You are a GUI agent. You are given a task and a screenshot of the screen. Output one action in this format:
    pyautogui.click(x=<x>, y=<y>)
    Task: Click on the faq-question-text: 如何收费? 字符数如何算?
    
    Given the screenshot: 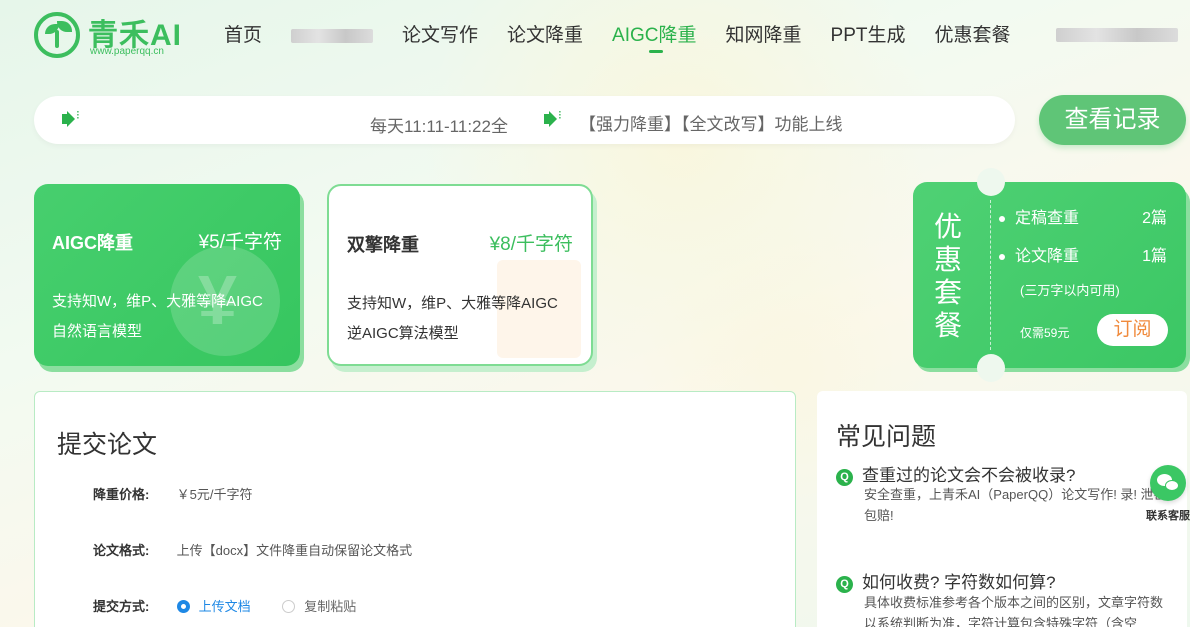 What is the action you would take?
    pyautogui.click(x=959, y=582)
    